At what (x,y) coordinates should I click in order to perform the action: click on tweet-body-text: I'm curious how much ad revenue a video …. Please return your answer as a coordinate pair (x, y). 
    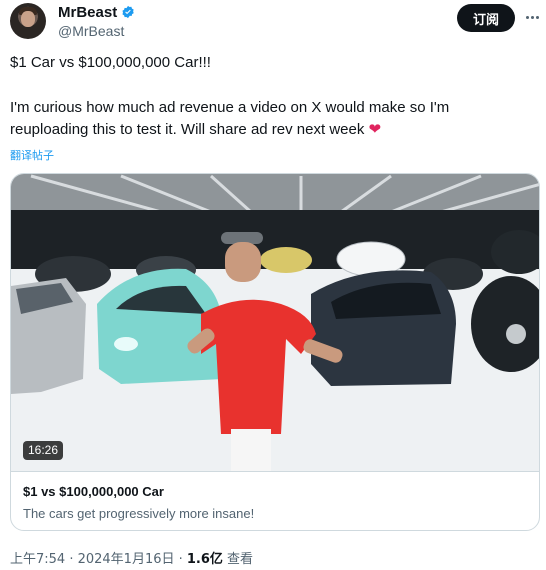
    Looking at the image, I should click on (230, 118).